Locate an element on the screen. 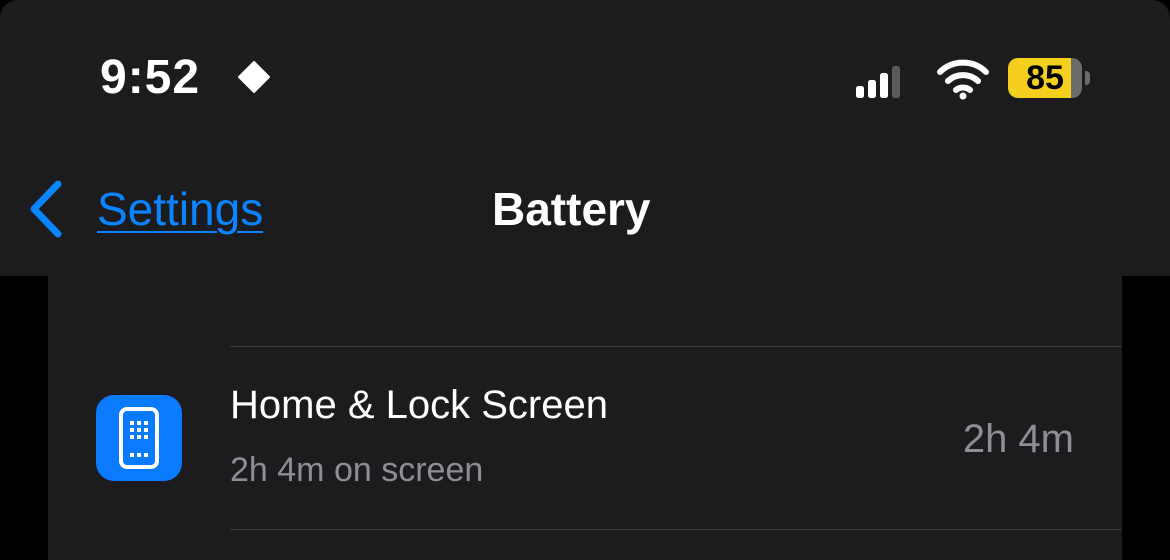 This screenshot has height=560, width=1170. battery-body: 85 is located at coordinates (1045, 78).